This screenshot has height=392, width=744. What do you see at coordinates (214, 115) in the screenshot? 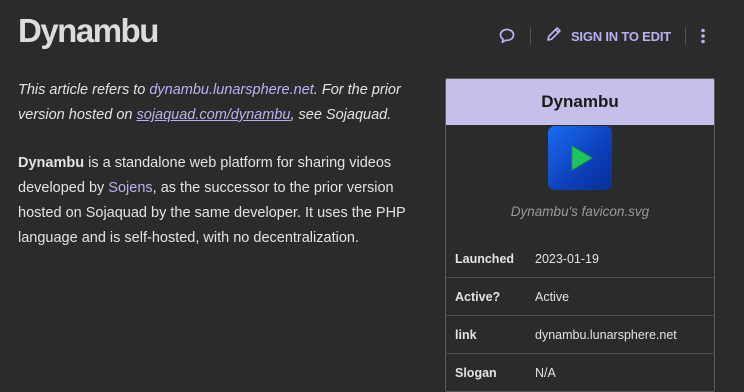
I see `hatnote-link-sojaquad: sojaquad.com/dynambu` at bounding box center [214, 115].